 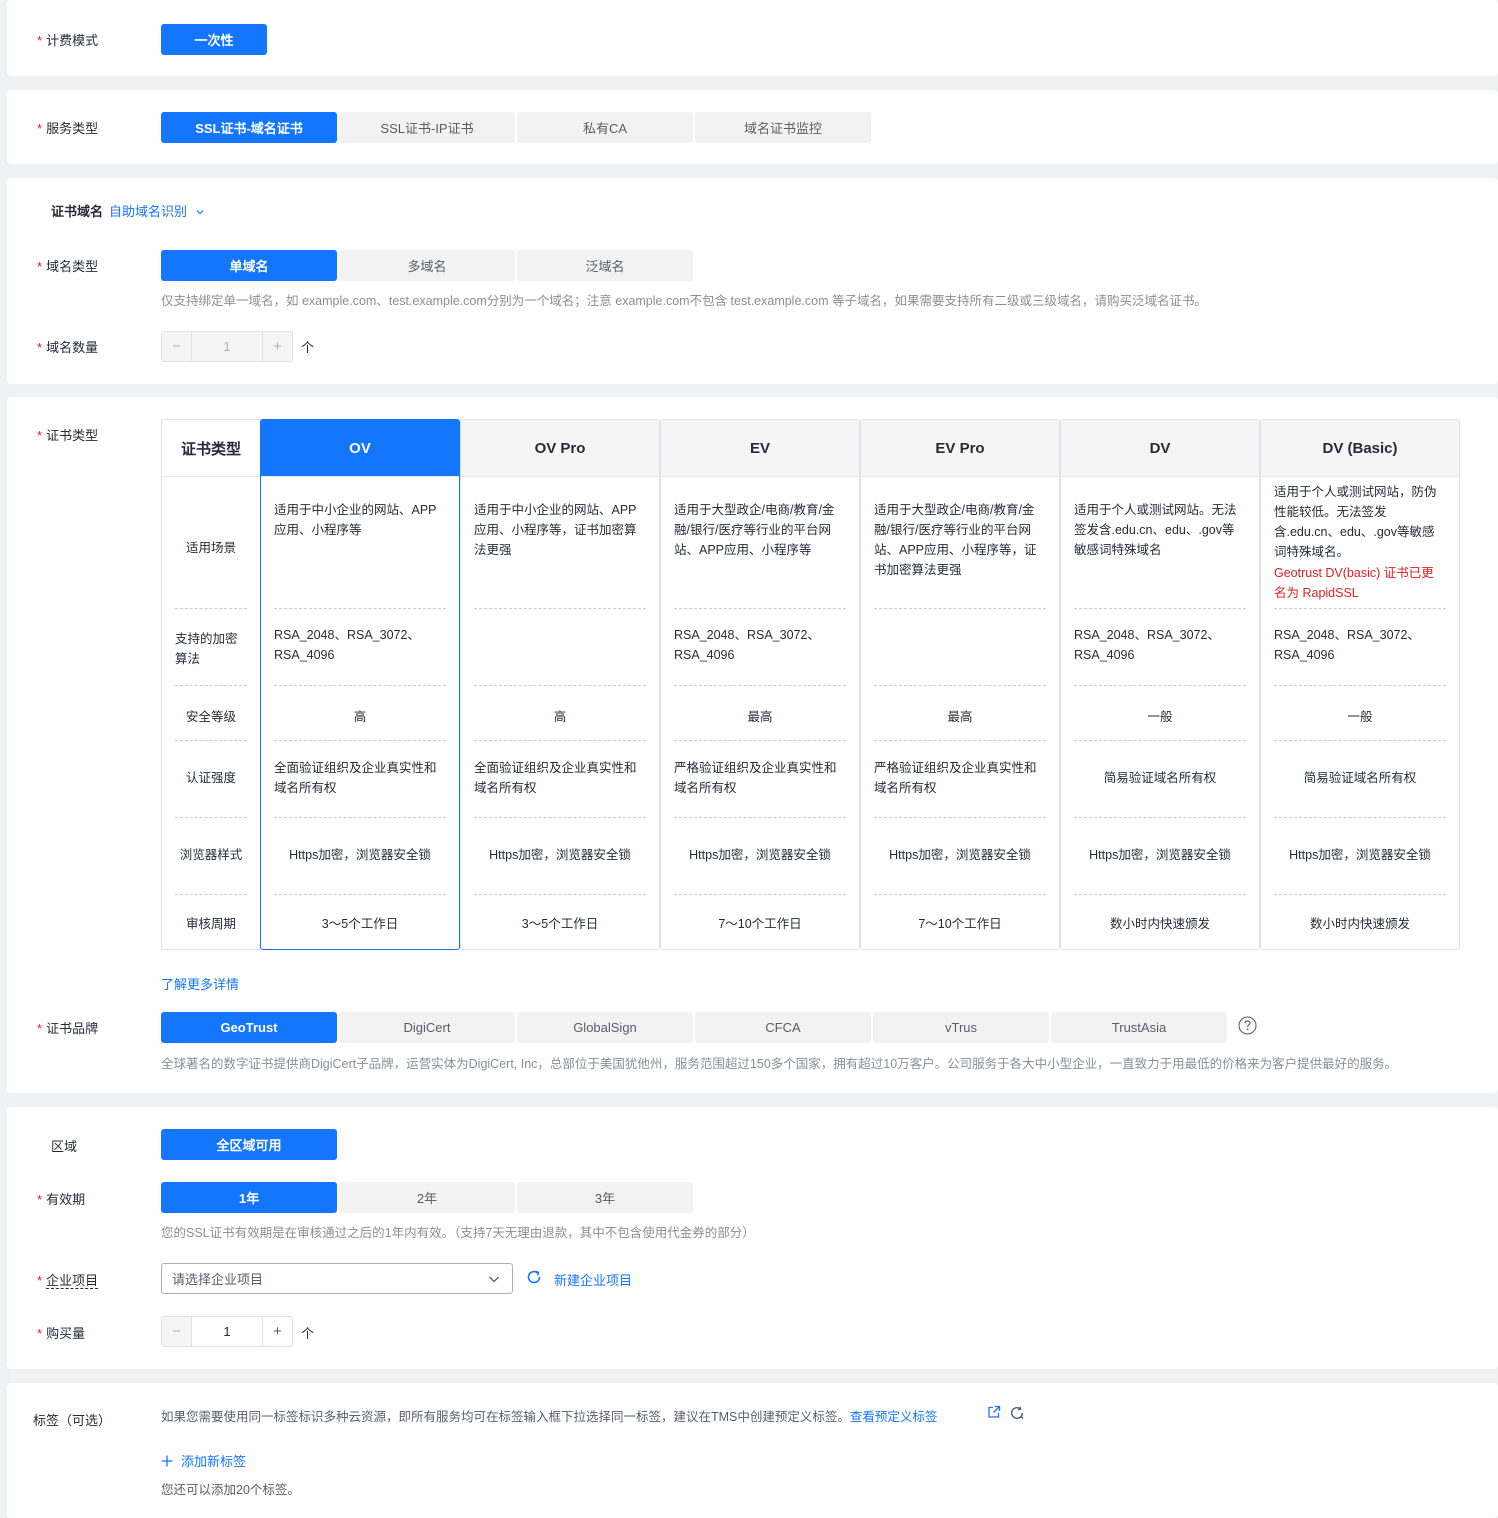 I want to click on cert-column-title: EV Pro, so click(x=960, y=448).